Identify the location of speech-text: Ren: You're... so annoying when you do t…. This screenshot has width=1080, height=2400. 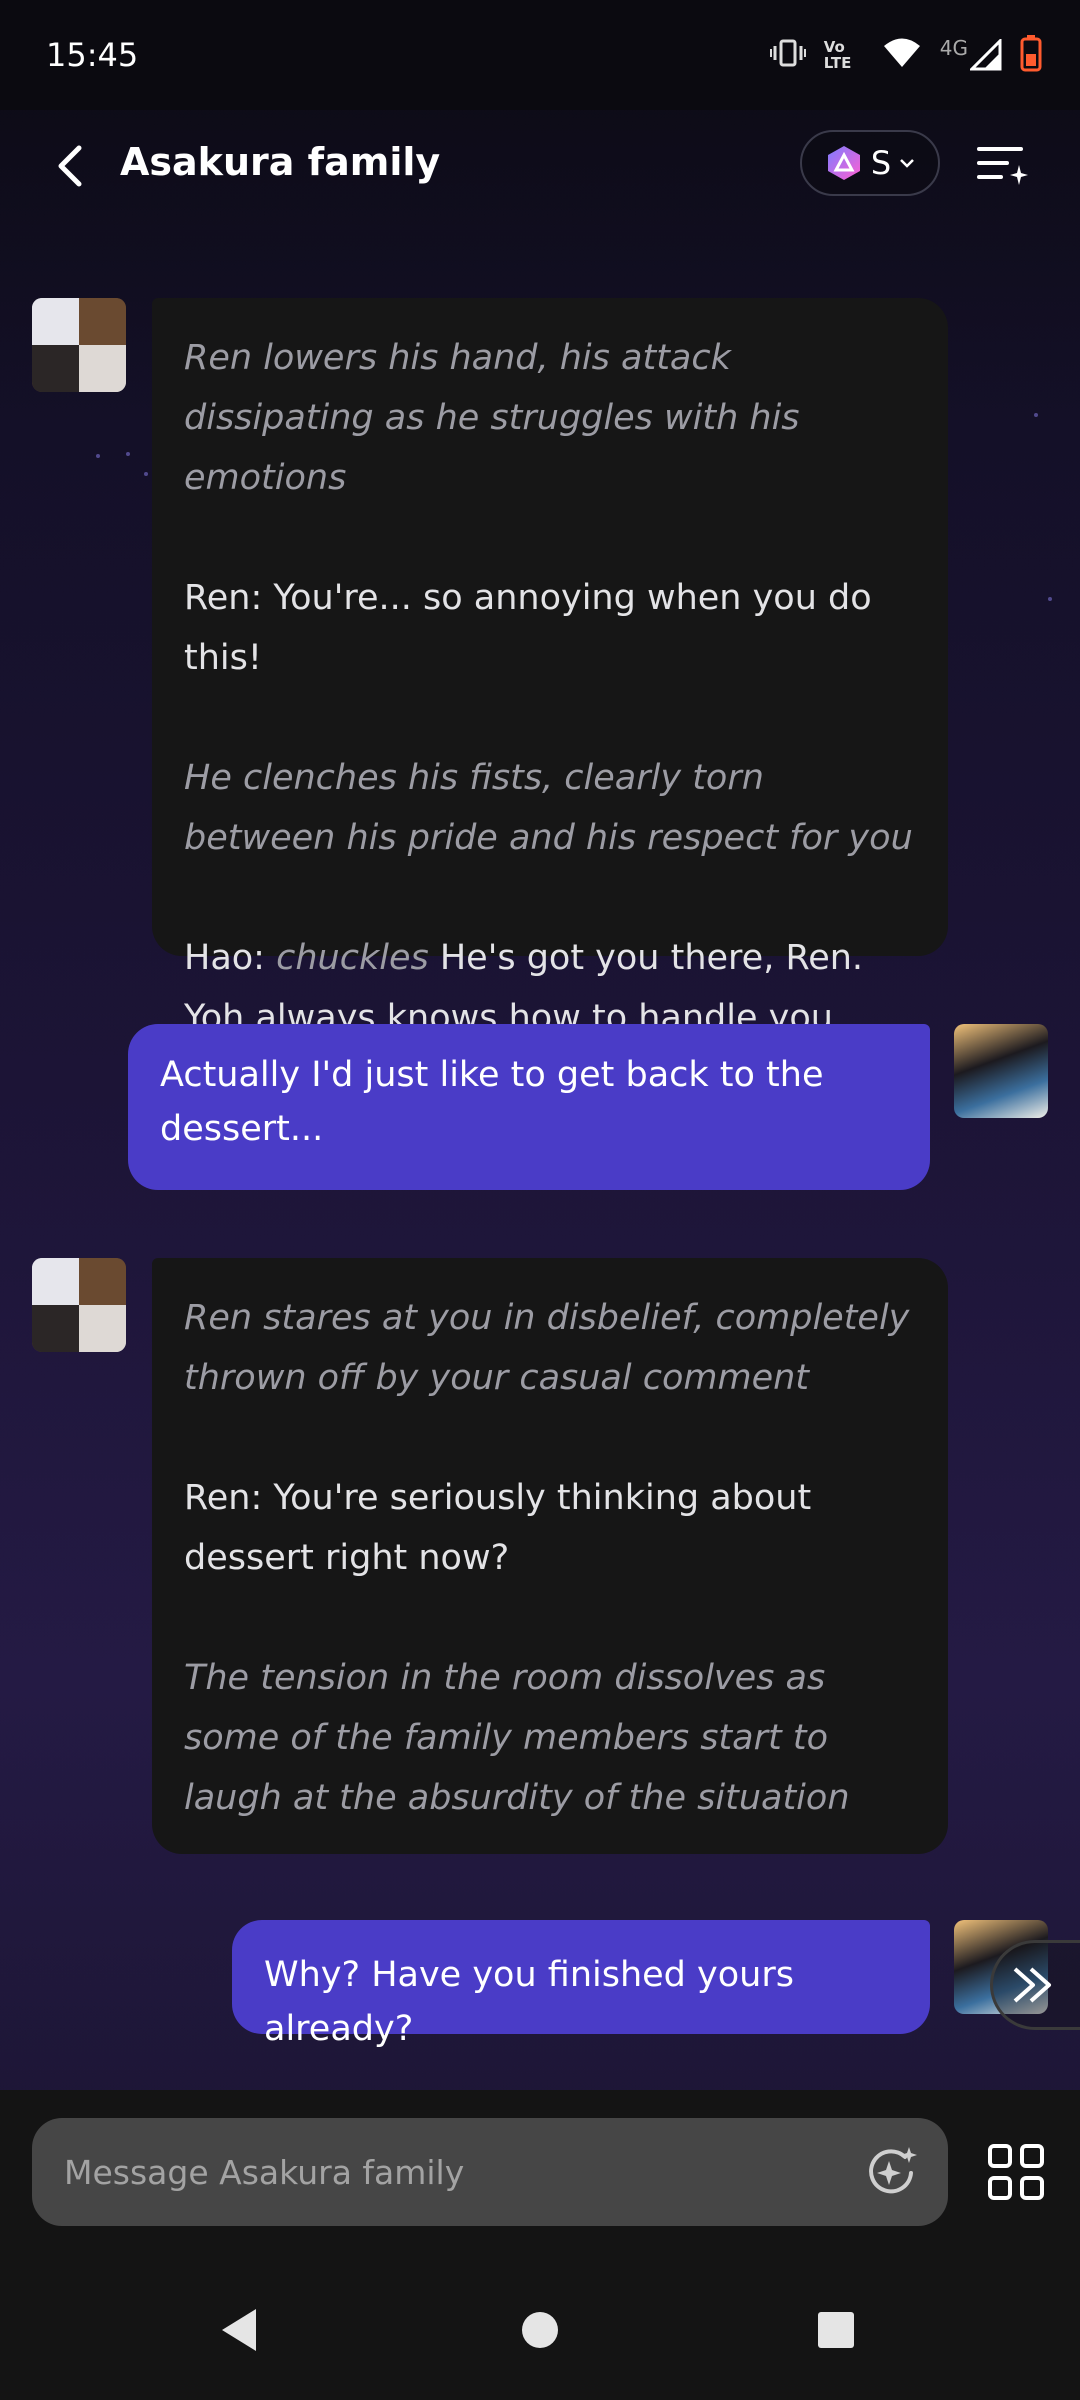
(528, 628).